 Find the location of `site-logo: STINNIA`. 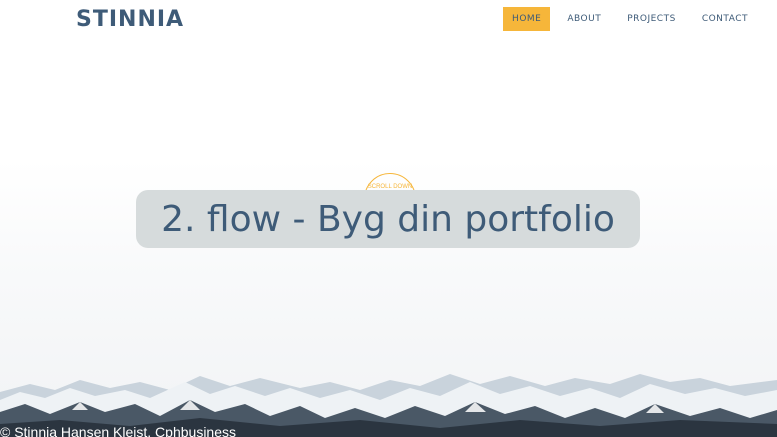

site-logo: STINNIA is located at coordinates (130, 19).